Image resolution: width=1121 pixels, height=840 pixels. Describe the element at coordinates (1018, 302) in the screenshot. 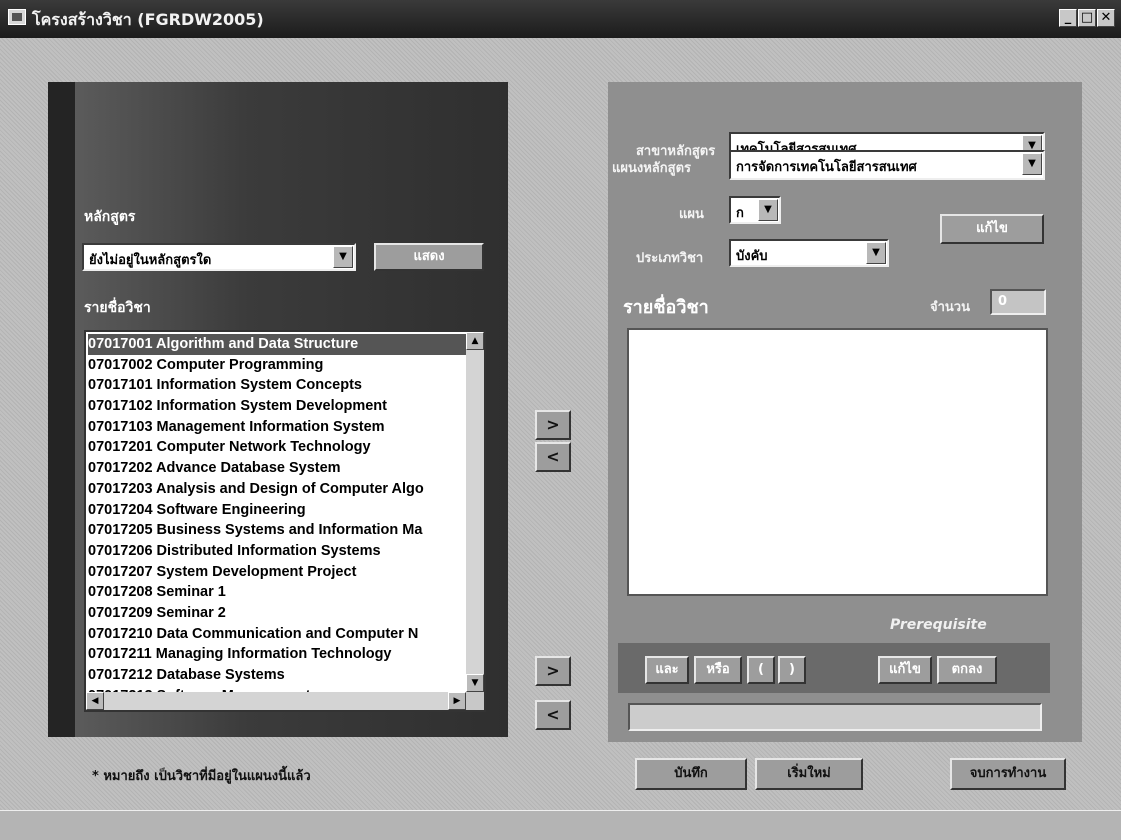

I see `count-field: 0` at that location.